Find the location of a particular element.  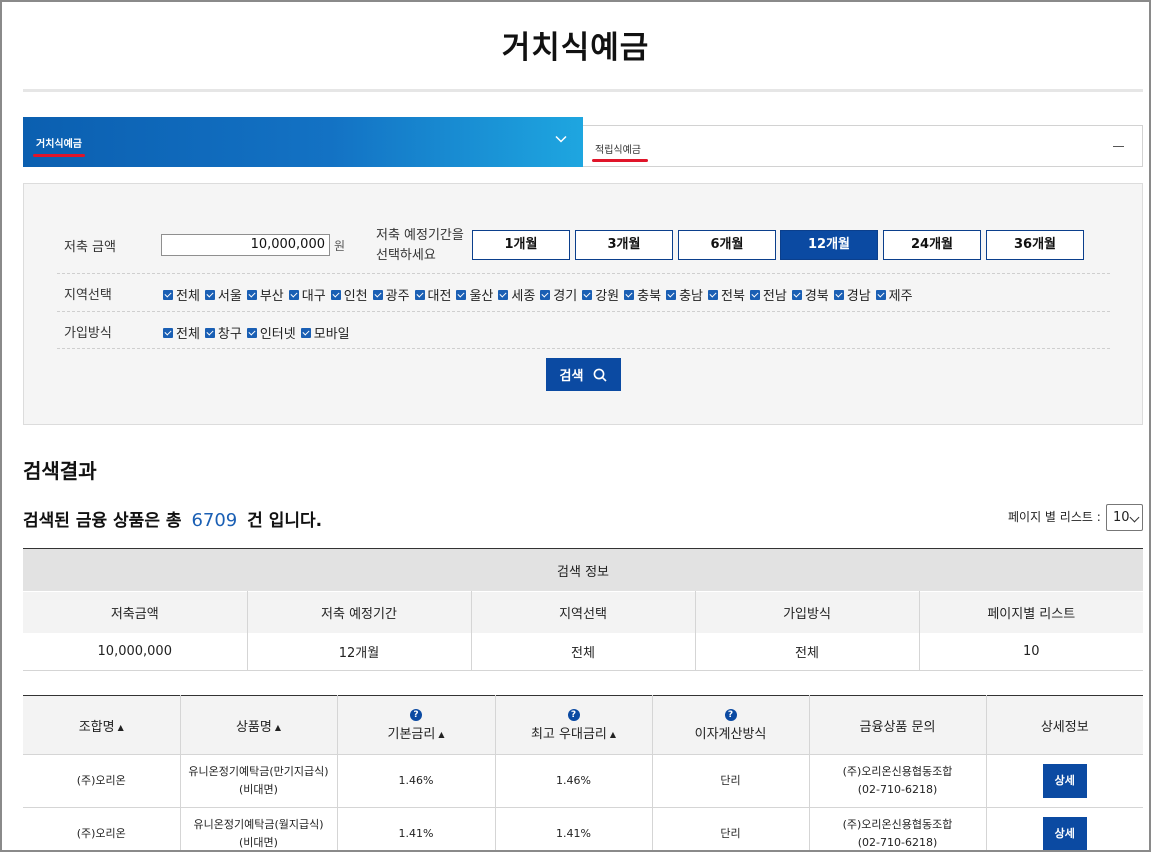

per-page-select: 10 is located at coordinates (1124, 517).